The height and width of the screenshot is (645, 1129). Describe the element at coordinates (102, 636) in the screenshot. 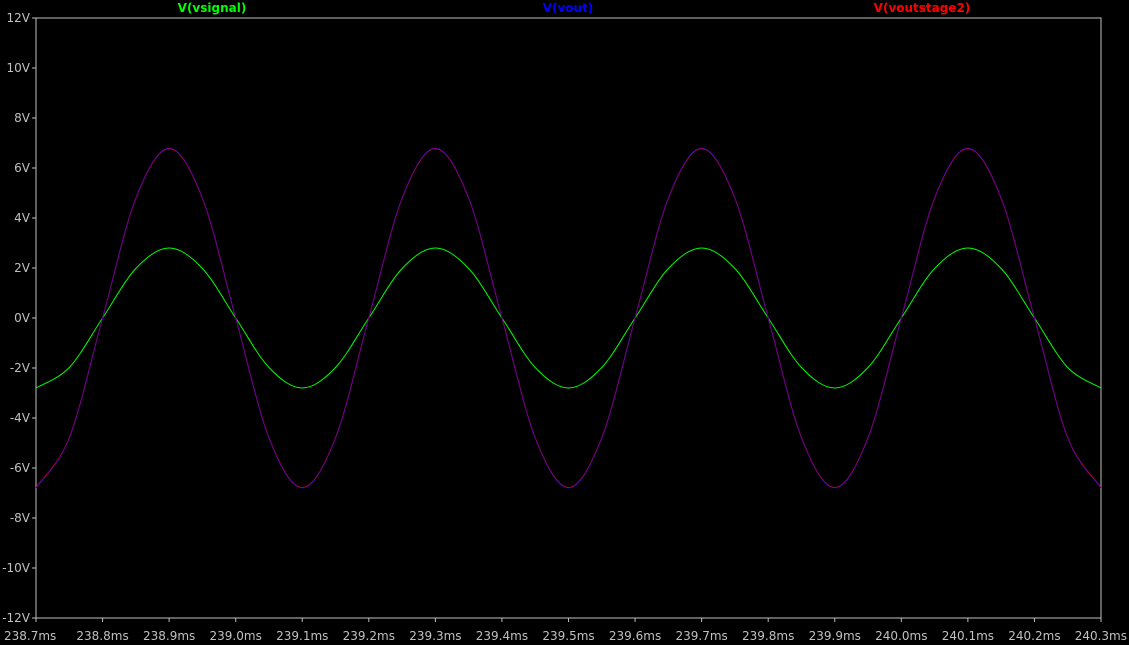

I see `x-tick-label: 238.8ms` at that location.